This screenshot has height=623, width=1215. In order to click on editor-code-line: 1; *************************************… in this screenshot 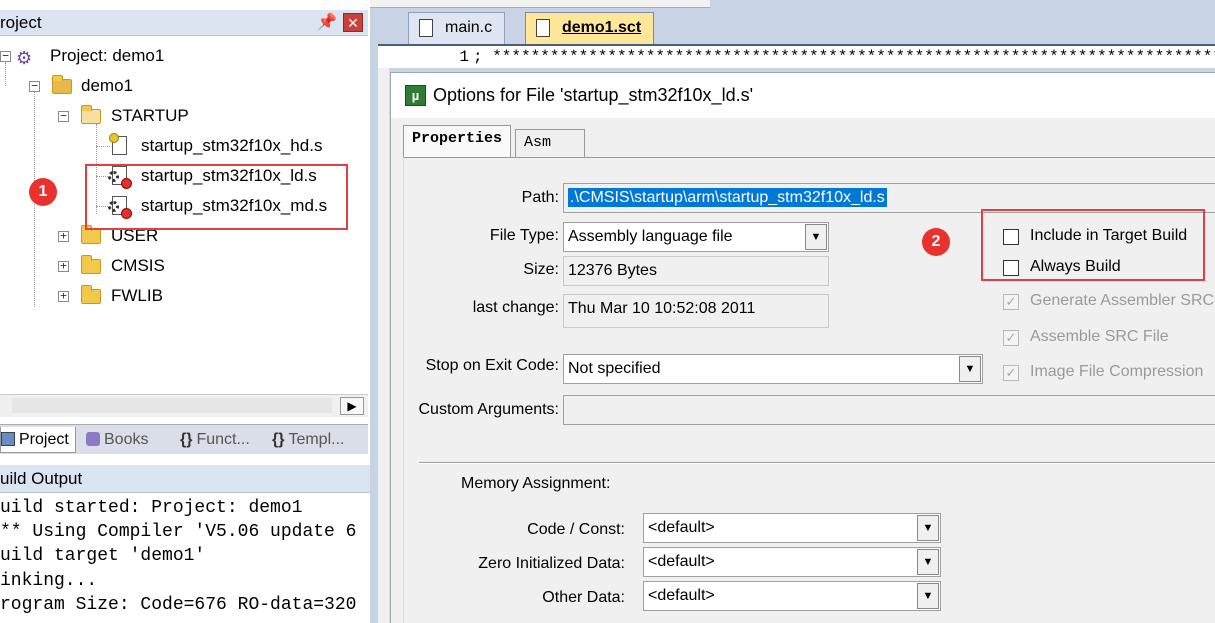, I will do `click(796, 56)`.